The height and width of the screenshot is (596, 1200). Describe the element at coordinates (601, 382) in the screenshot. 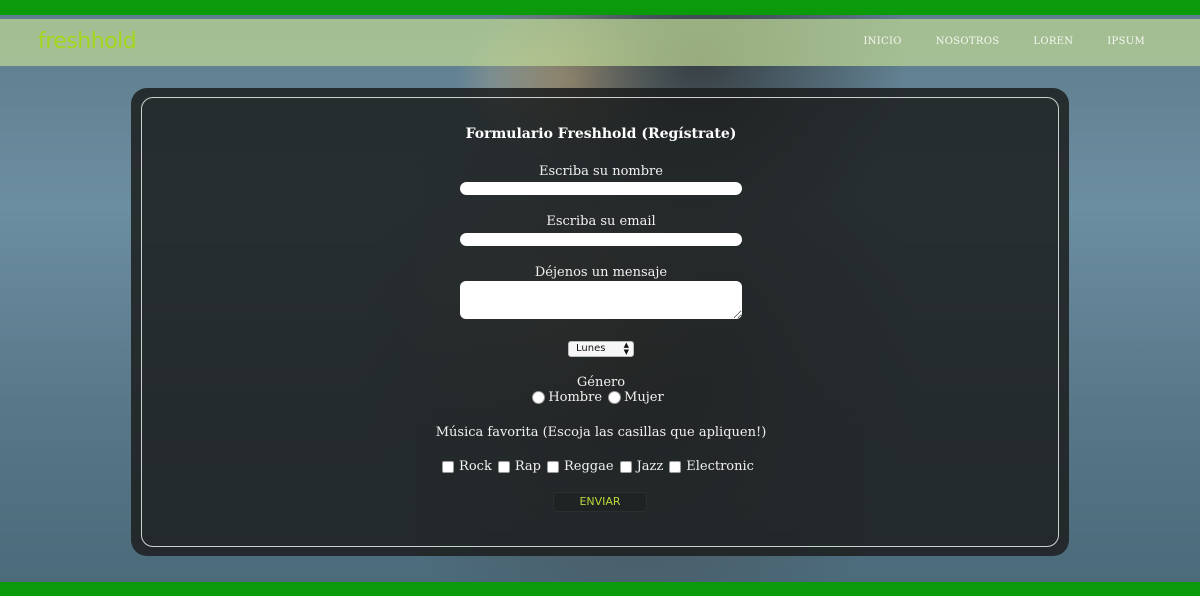

I see `gender-label: Género` at that location.